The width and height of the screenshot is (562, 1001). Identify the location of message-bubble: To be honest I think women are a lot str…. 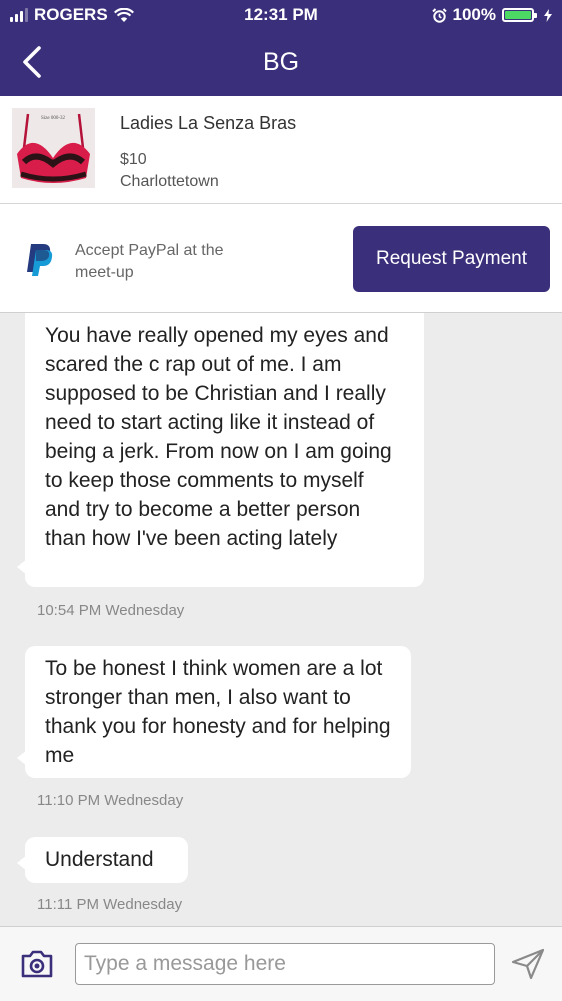
(214, 712).